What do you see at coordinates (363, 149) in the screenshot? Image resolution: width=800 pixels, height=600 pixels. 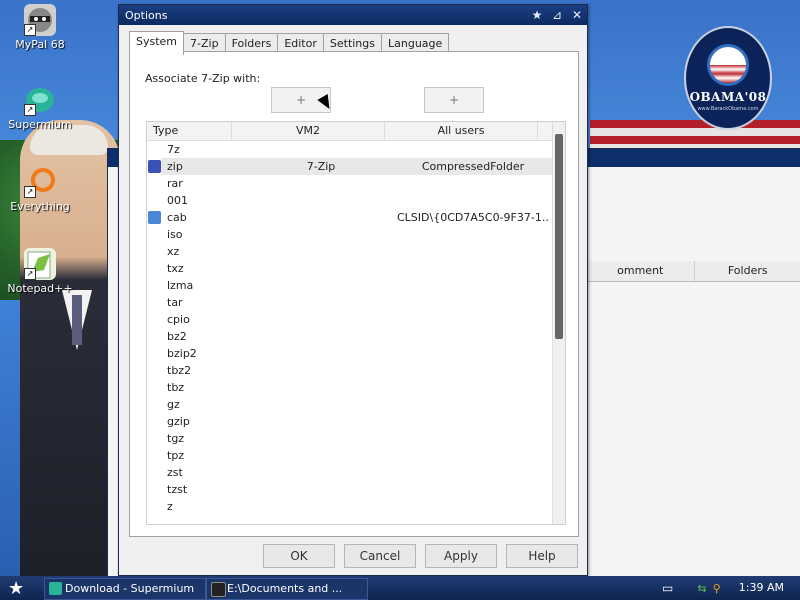 I see `list-item: 7z` at bounding box center [363, 149].